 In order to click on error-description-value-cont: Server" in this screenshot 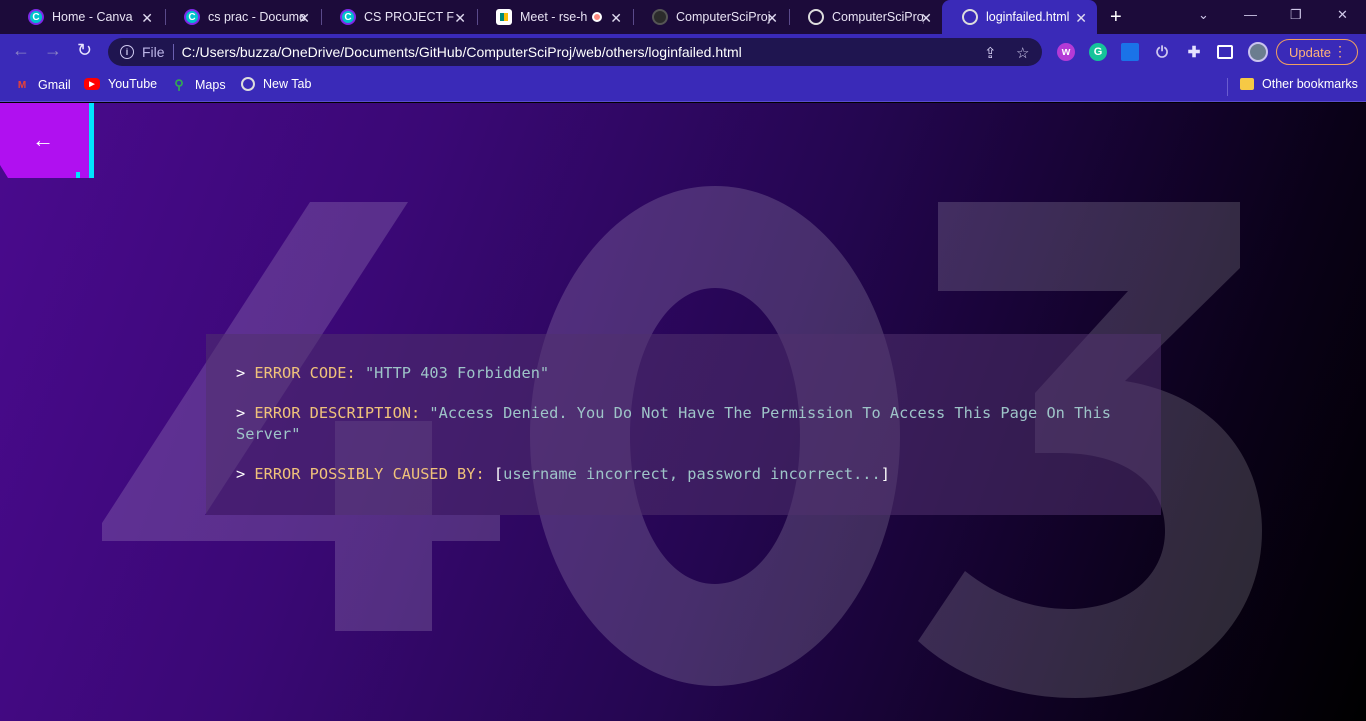, I will do `click(268, 434)`.